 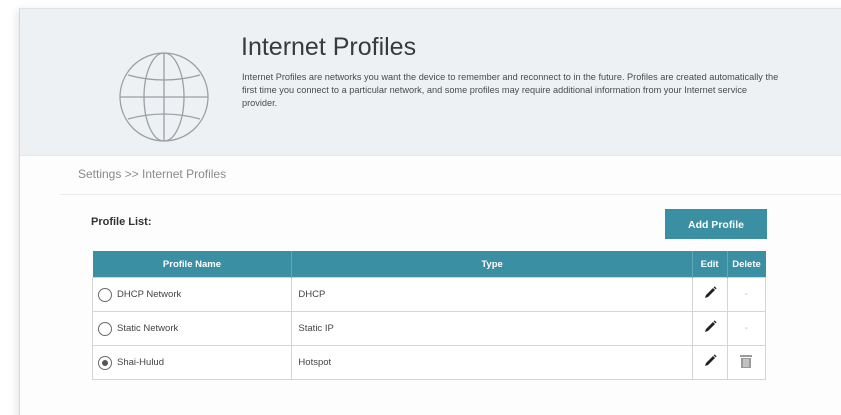 I want to click on column-header-edit: Edit, so click(x=710, y=264).